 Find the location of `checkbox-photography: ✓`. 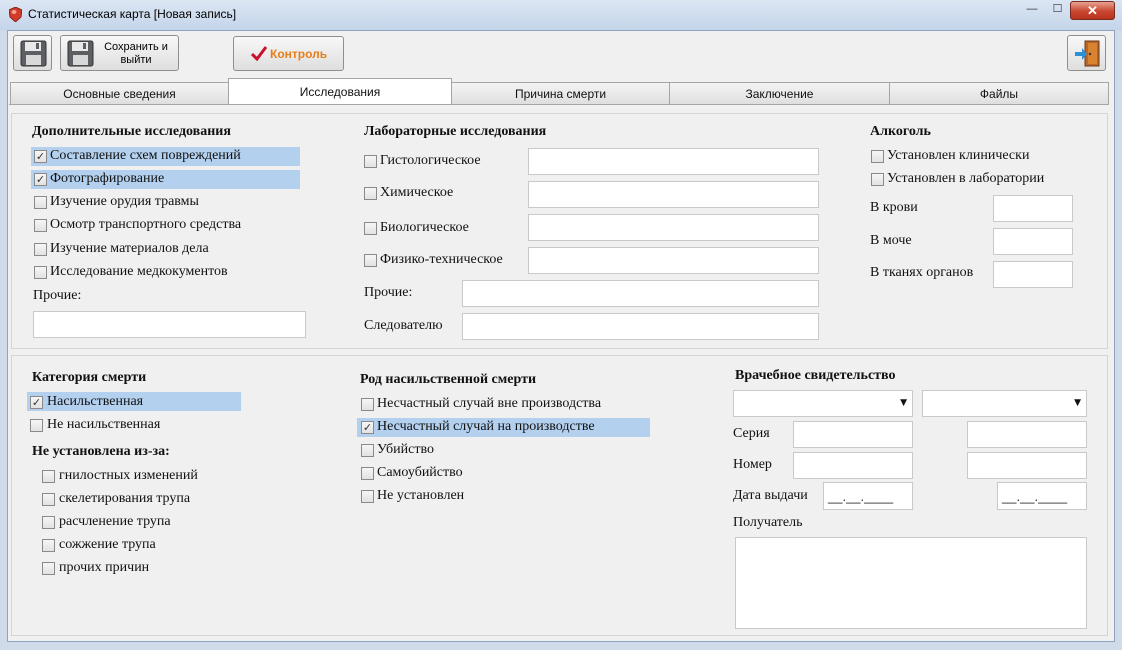

checkbox-photography: ✓ is located at coordinates (40, 179).